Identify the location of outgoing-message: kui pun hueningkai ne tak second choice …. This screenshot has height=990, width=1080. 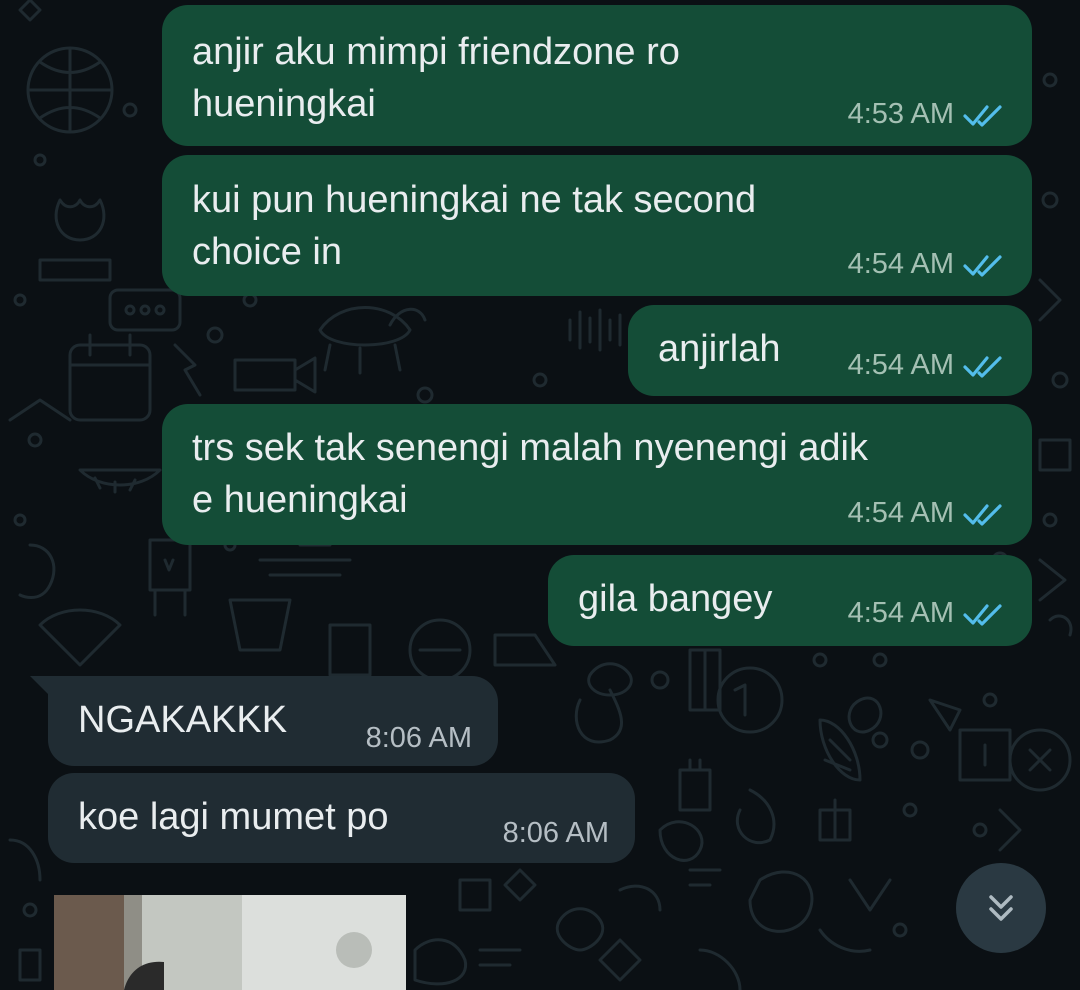
(597, 225).